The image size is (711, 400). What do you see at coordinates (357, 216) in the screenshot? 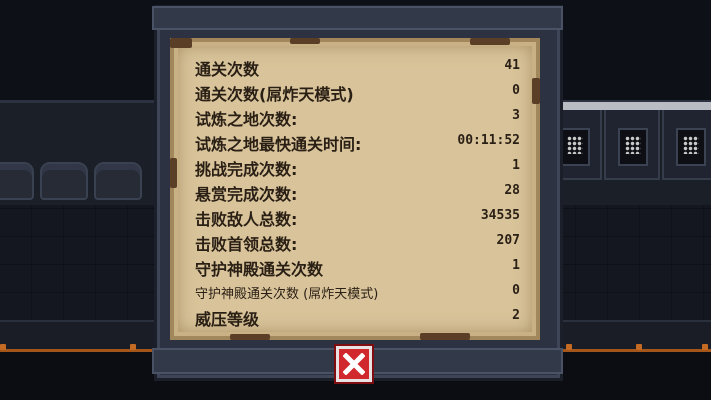
I see `stat-row-enemies: 击败敌人总数: 34535` at bounding box center [357, 216].